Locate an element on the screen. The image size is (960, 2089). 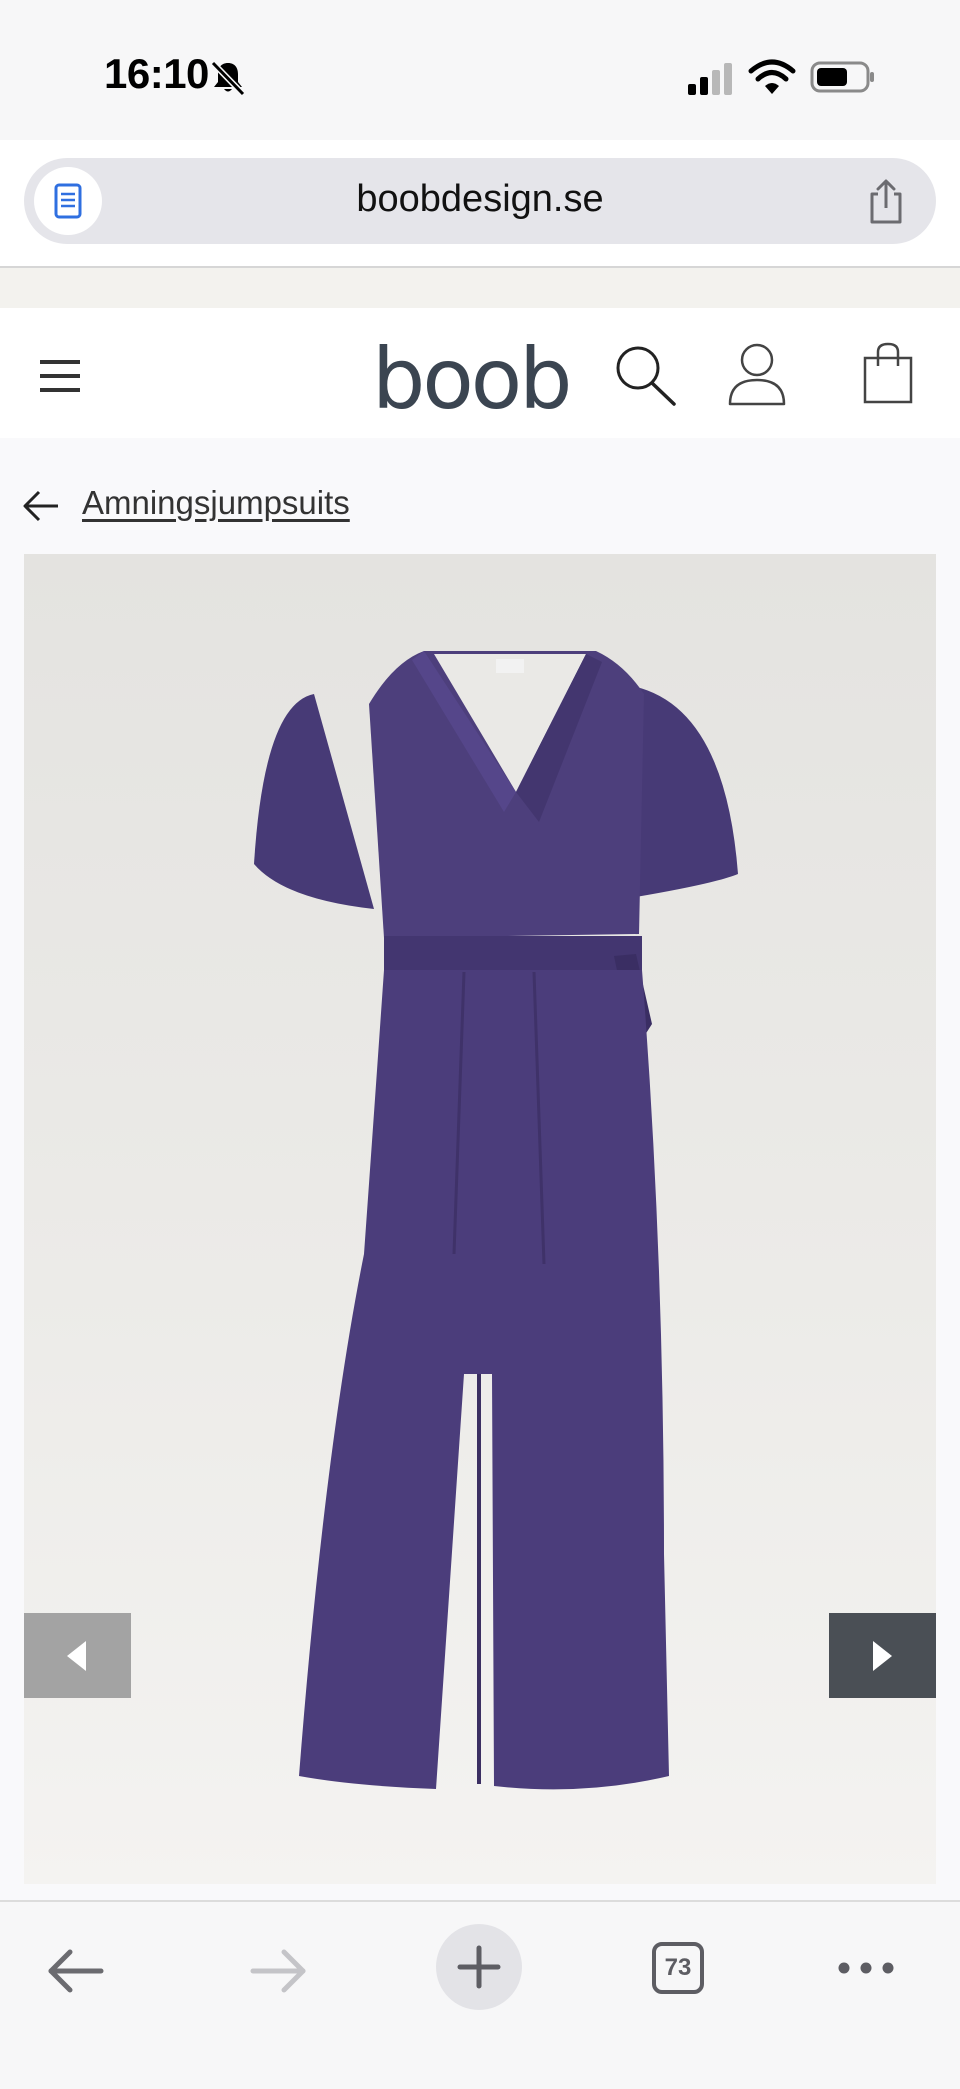
more-icon is located at coordinates (866, 1968).